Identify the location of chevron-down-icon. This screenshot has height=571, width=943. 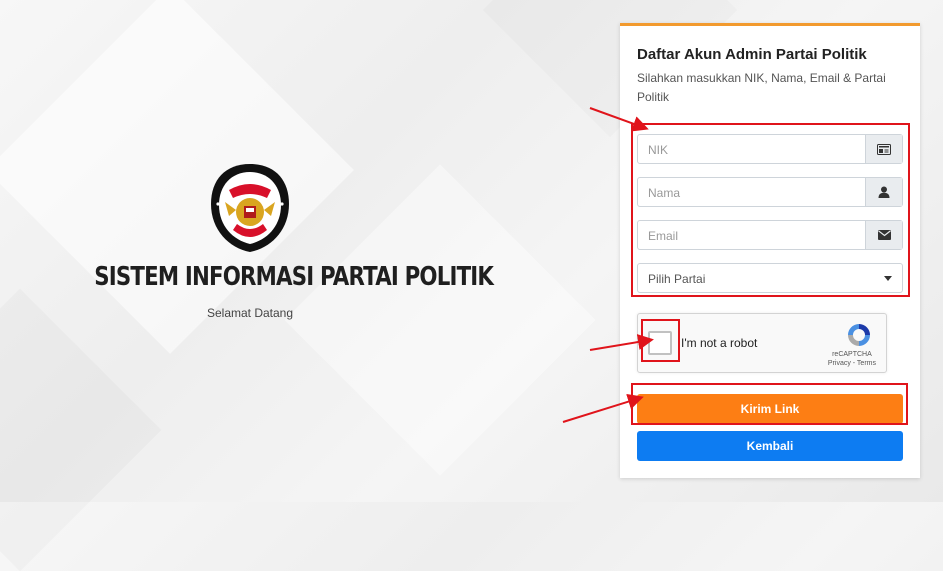
(888, 278).